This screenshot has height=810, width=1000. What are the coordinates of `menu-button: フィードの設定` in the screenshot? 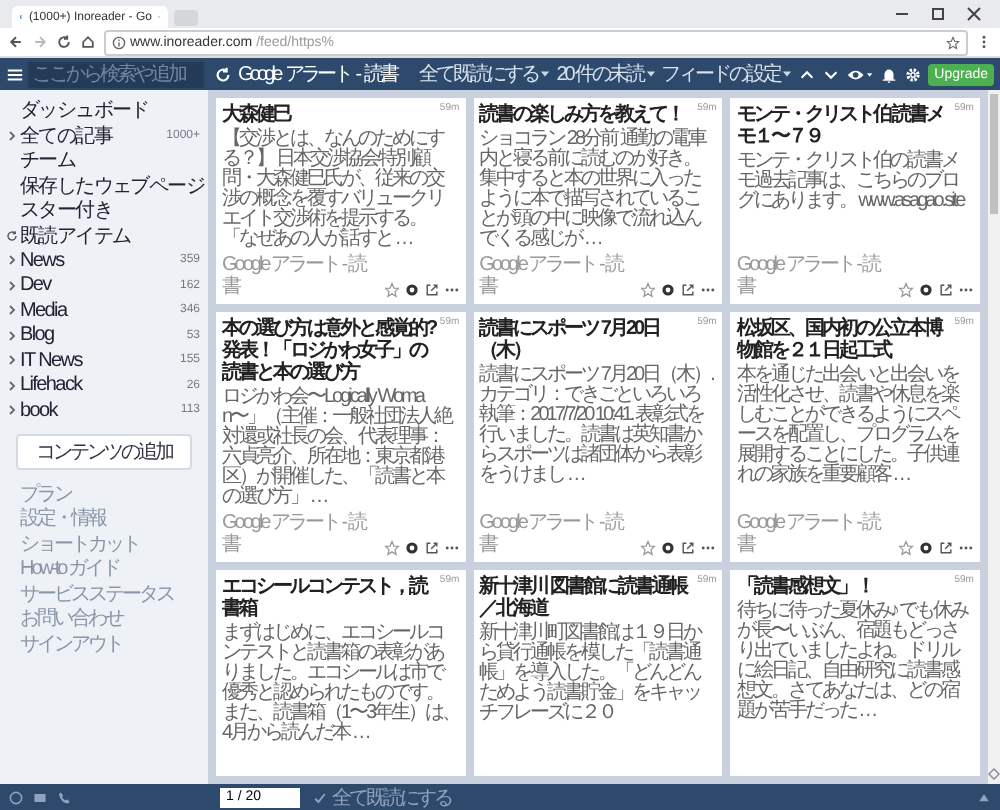 It's located at (727, 74).